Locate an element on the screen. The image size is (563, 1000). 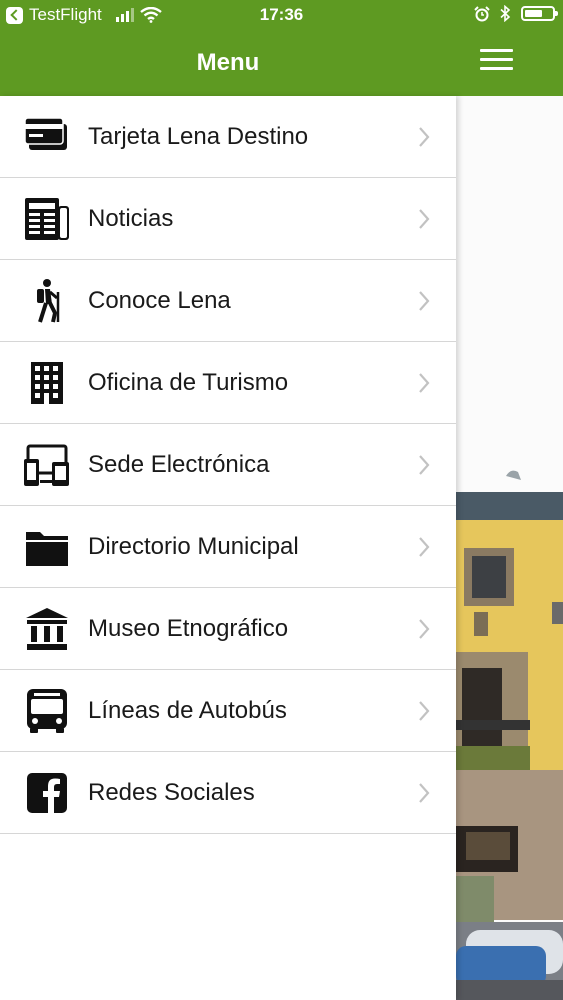
status-bar: TestFlight 17:36 is located at coordinates (281, 15).